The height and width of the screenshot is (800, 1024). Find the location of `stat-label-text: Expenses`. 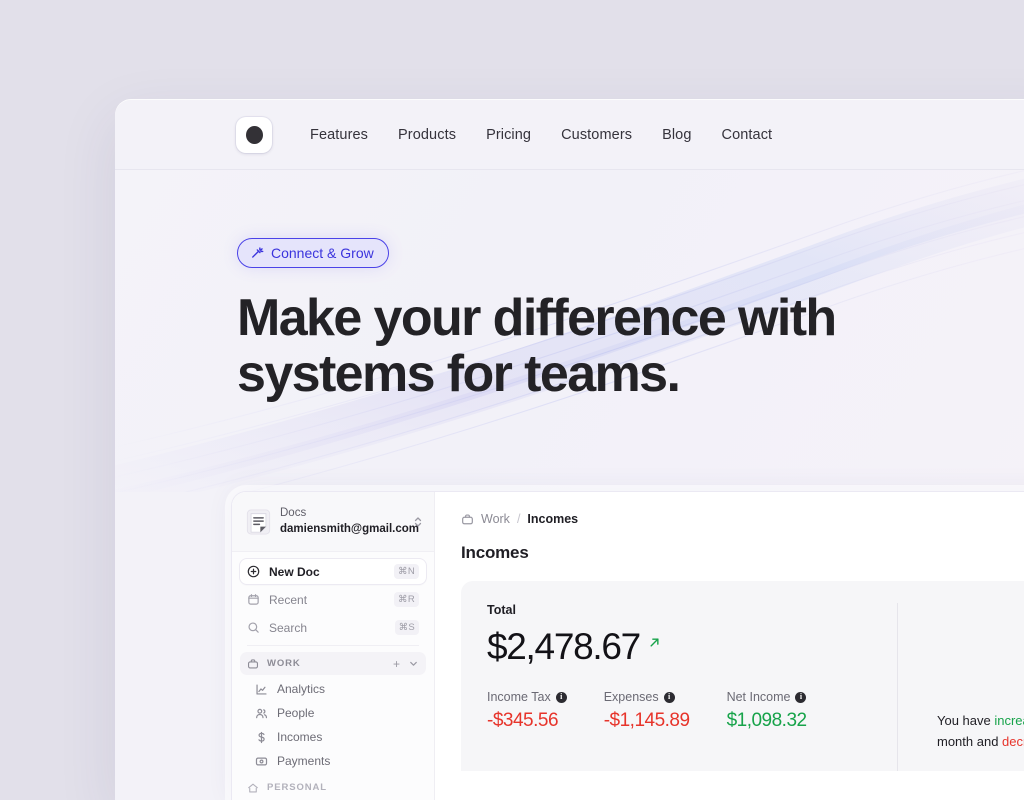

stat-label-text: Expenses is located at coordinates (631, 697).